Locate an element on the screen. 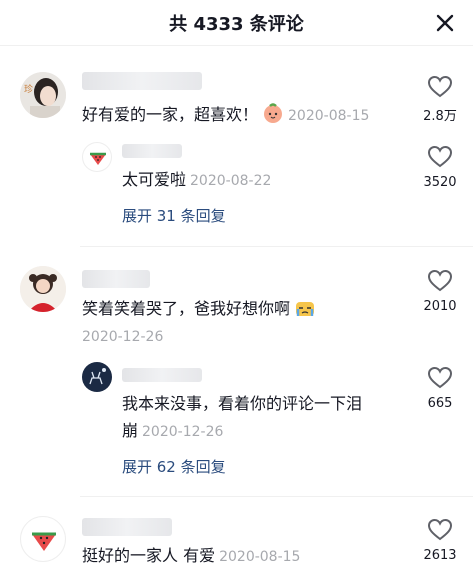 The image size is (473, 577). close-icon is located at coordinates (445, 23).